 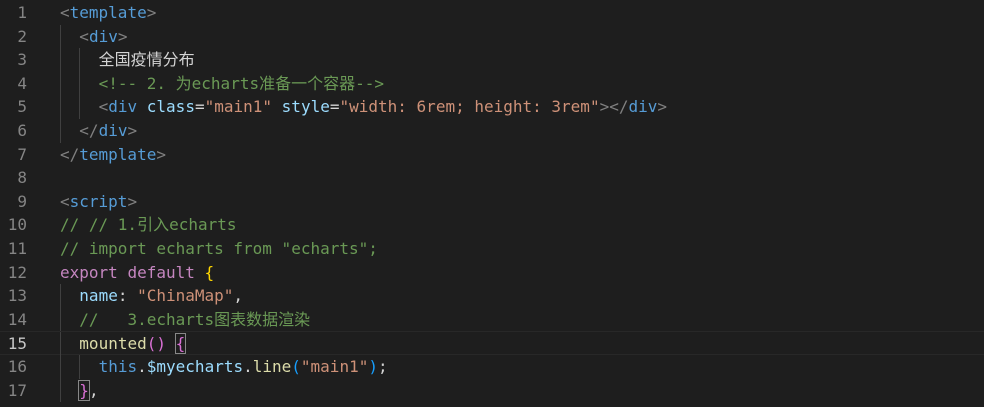 I want to click on code-content: <!-- 2. 为echarts准备一个容器-->, so click(x=241, y=84).